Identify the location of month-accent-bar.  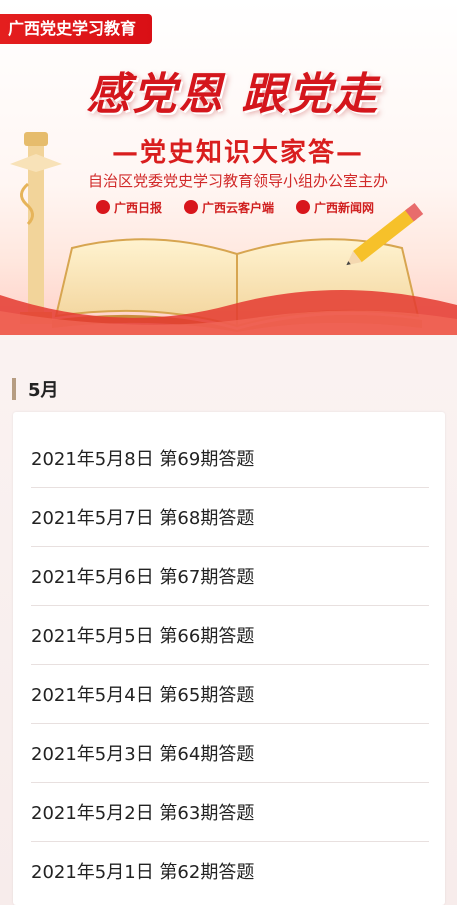
(14, 389).